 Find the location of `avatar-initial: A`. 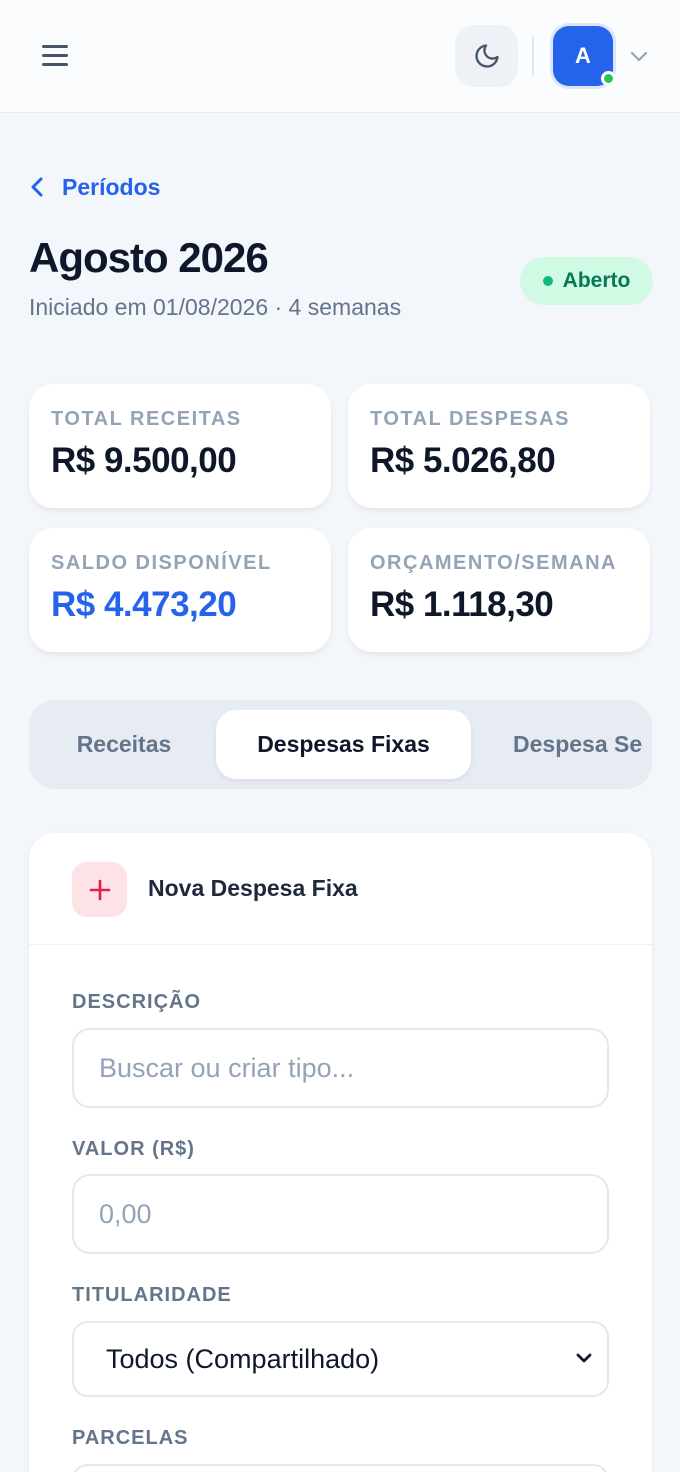

avatar-initial: A is located at coordinates (583, 55).